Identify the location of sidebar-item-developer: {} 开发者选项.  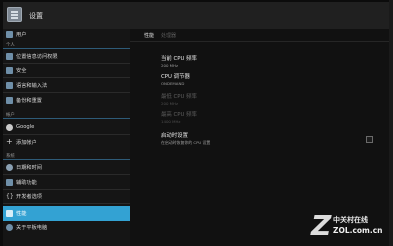
(66, 197).